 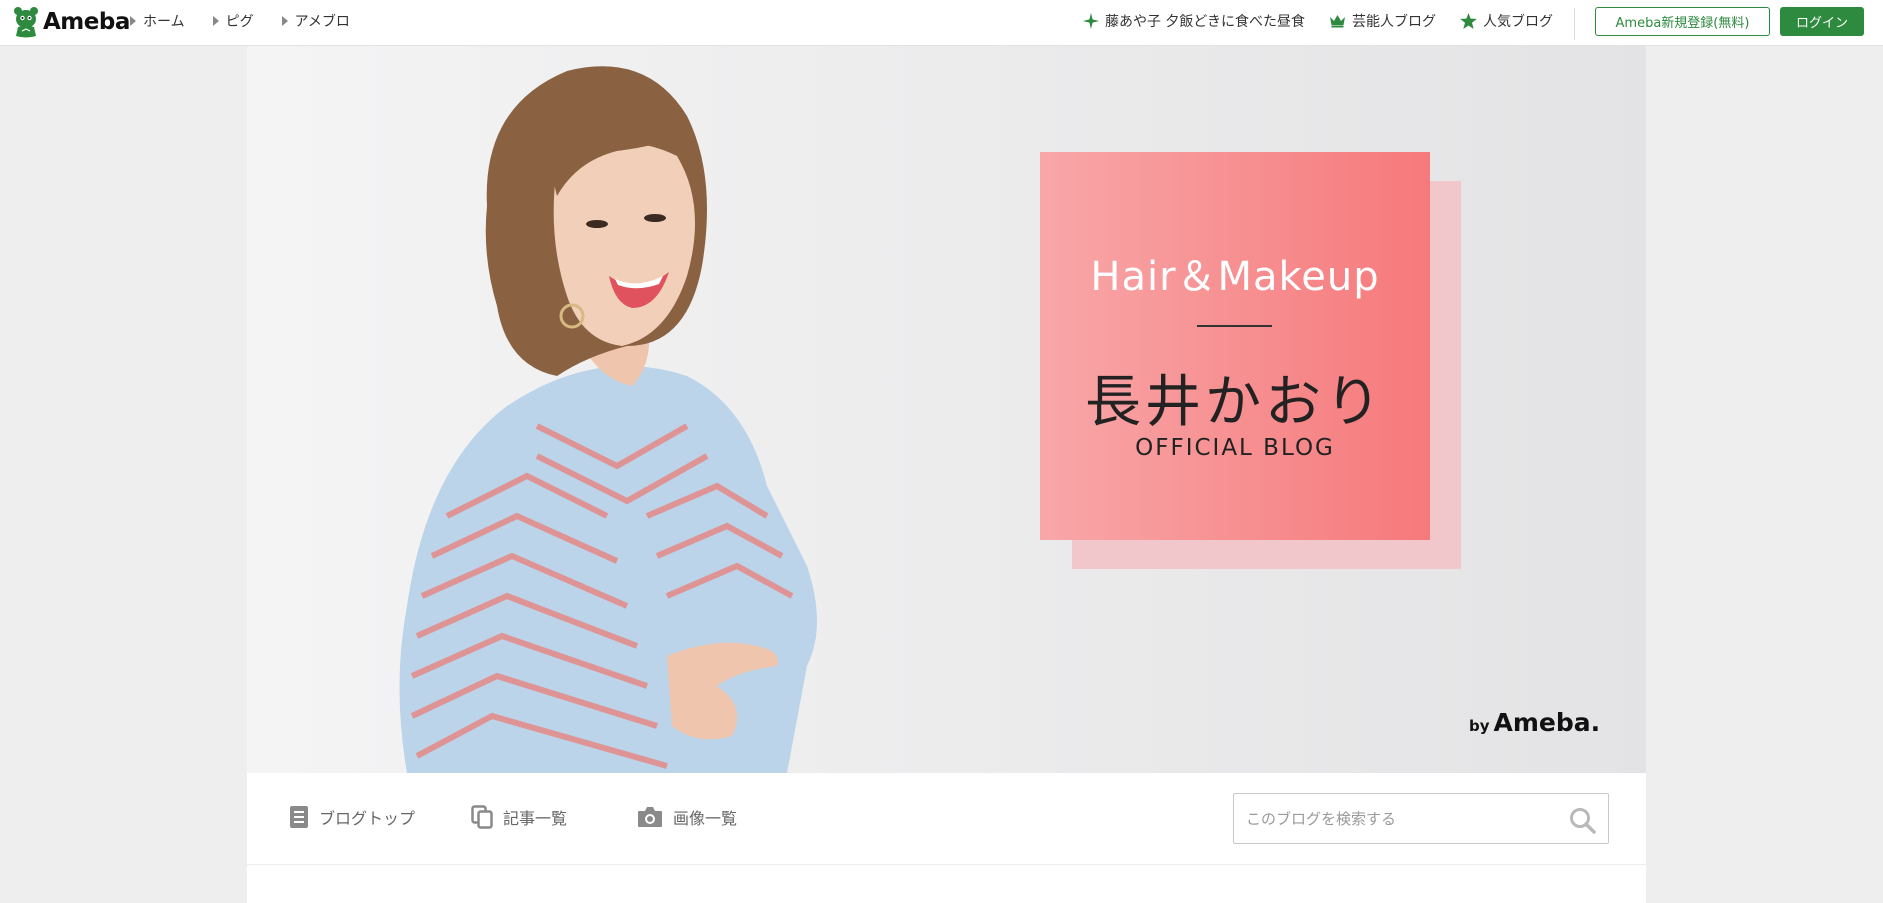 I want to click on blog-search-box, so click(x=1421, y=818).